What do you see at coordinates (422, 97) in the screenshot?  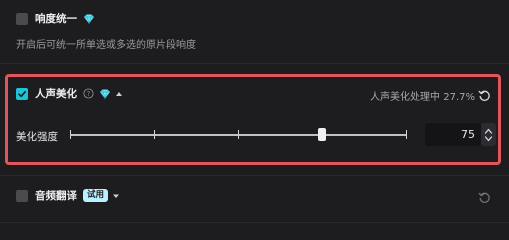 I see `processing-status: 人声美化处理中 27.7%` at bounding box center [422, 97].